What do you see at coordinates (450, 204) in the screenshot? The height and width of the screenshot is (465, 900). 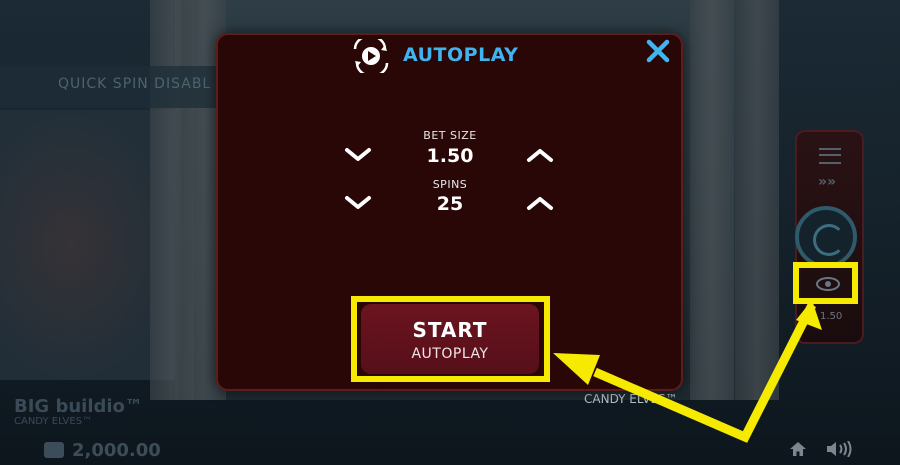 I see `spins-value: 25` at bounding box center [450, 204].